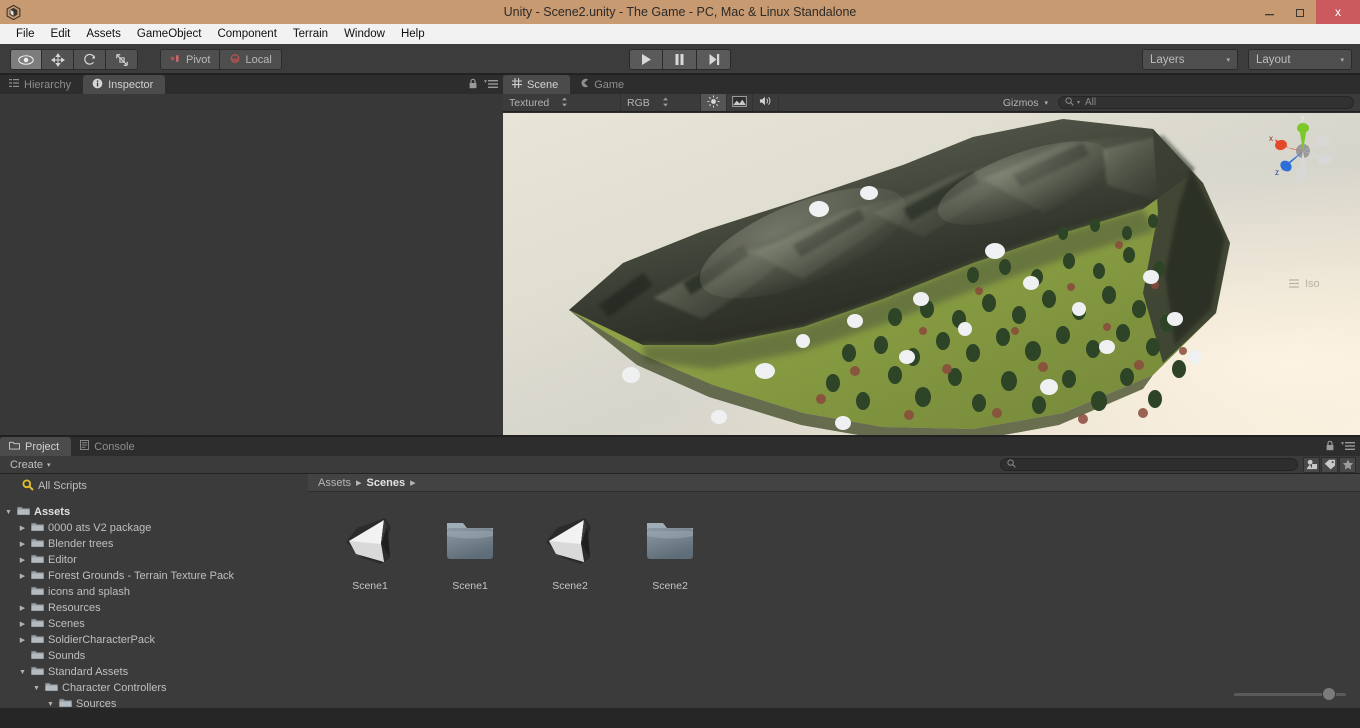 The height and width of the screenshot is (728, 1360). Describe the element at coordinates (714, 102) in the screenshot. I see `lighting-toggle-button` at that location.